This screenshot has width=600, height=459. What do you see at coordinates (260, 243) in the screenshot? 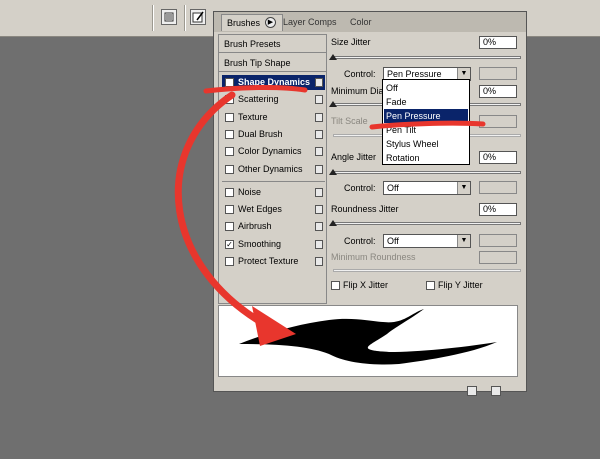
I see `brush-option-label: Smoothing` at bounding box center [260, 243].